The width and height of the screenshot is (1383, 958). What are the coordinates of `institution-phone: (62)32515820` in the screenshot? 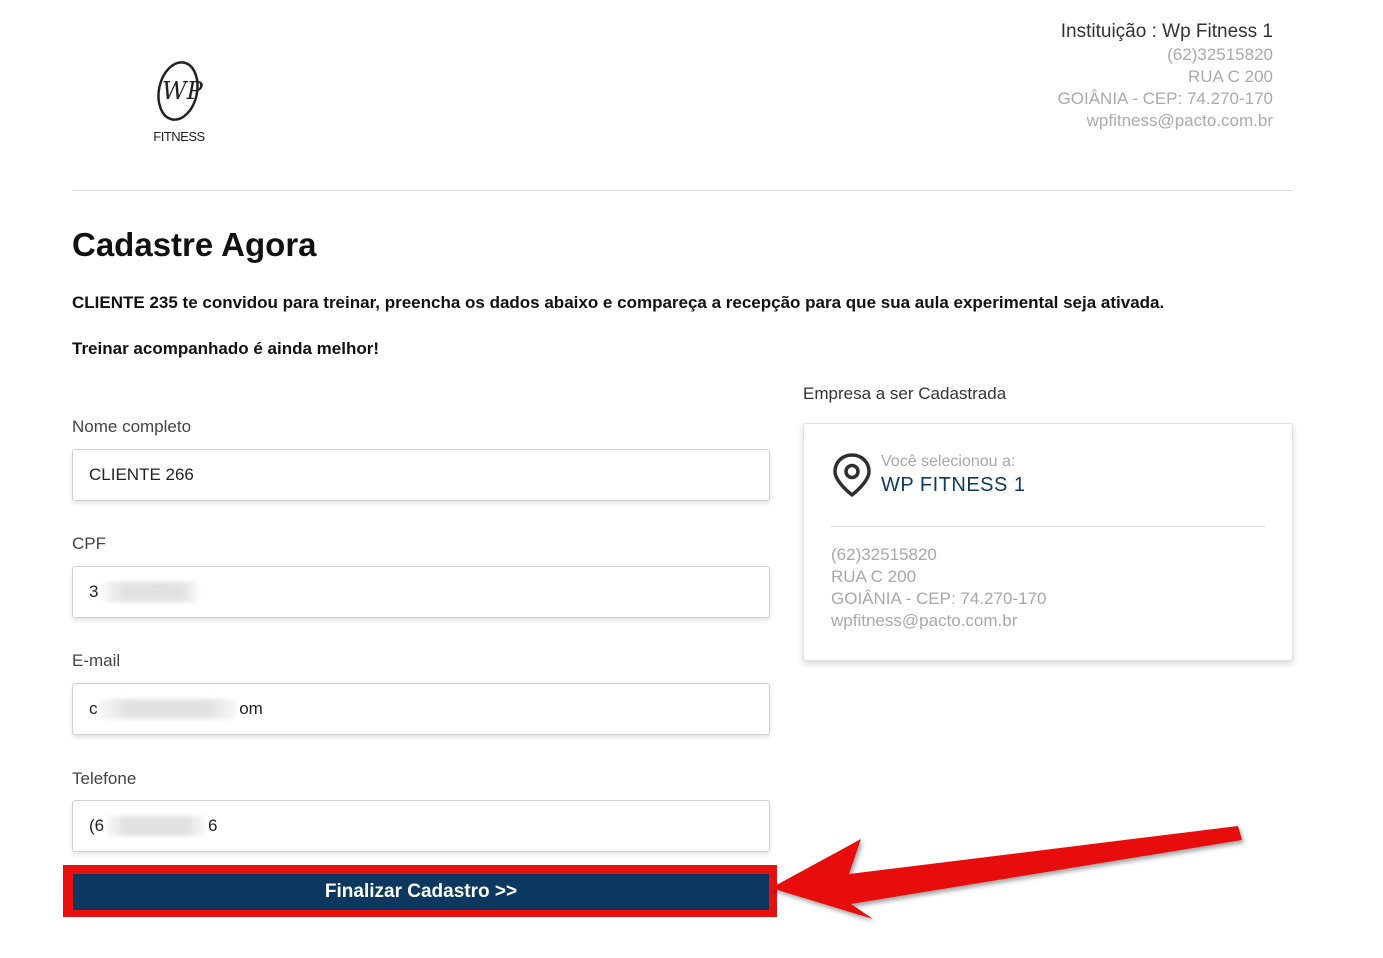 It's located at (1220, 54).